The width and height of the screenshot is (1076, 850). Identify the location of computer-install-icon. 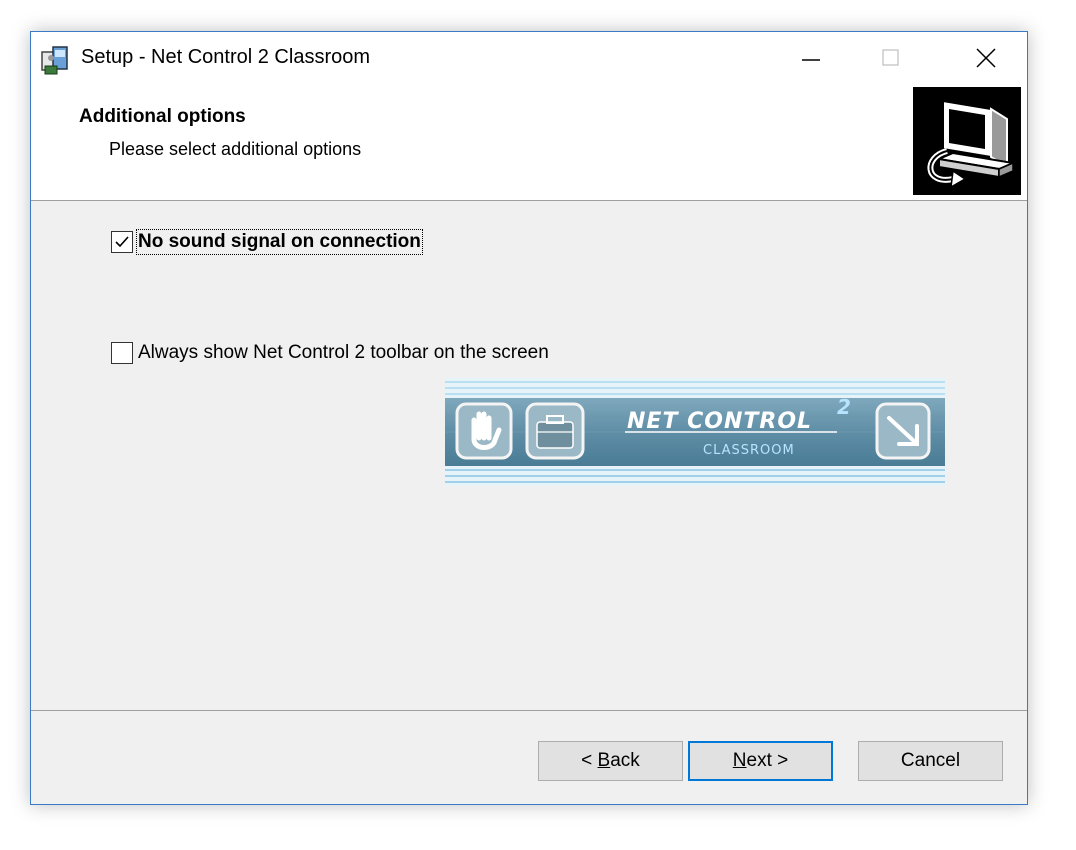
(967, 141).